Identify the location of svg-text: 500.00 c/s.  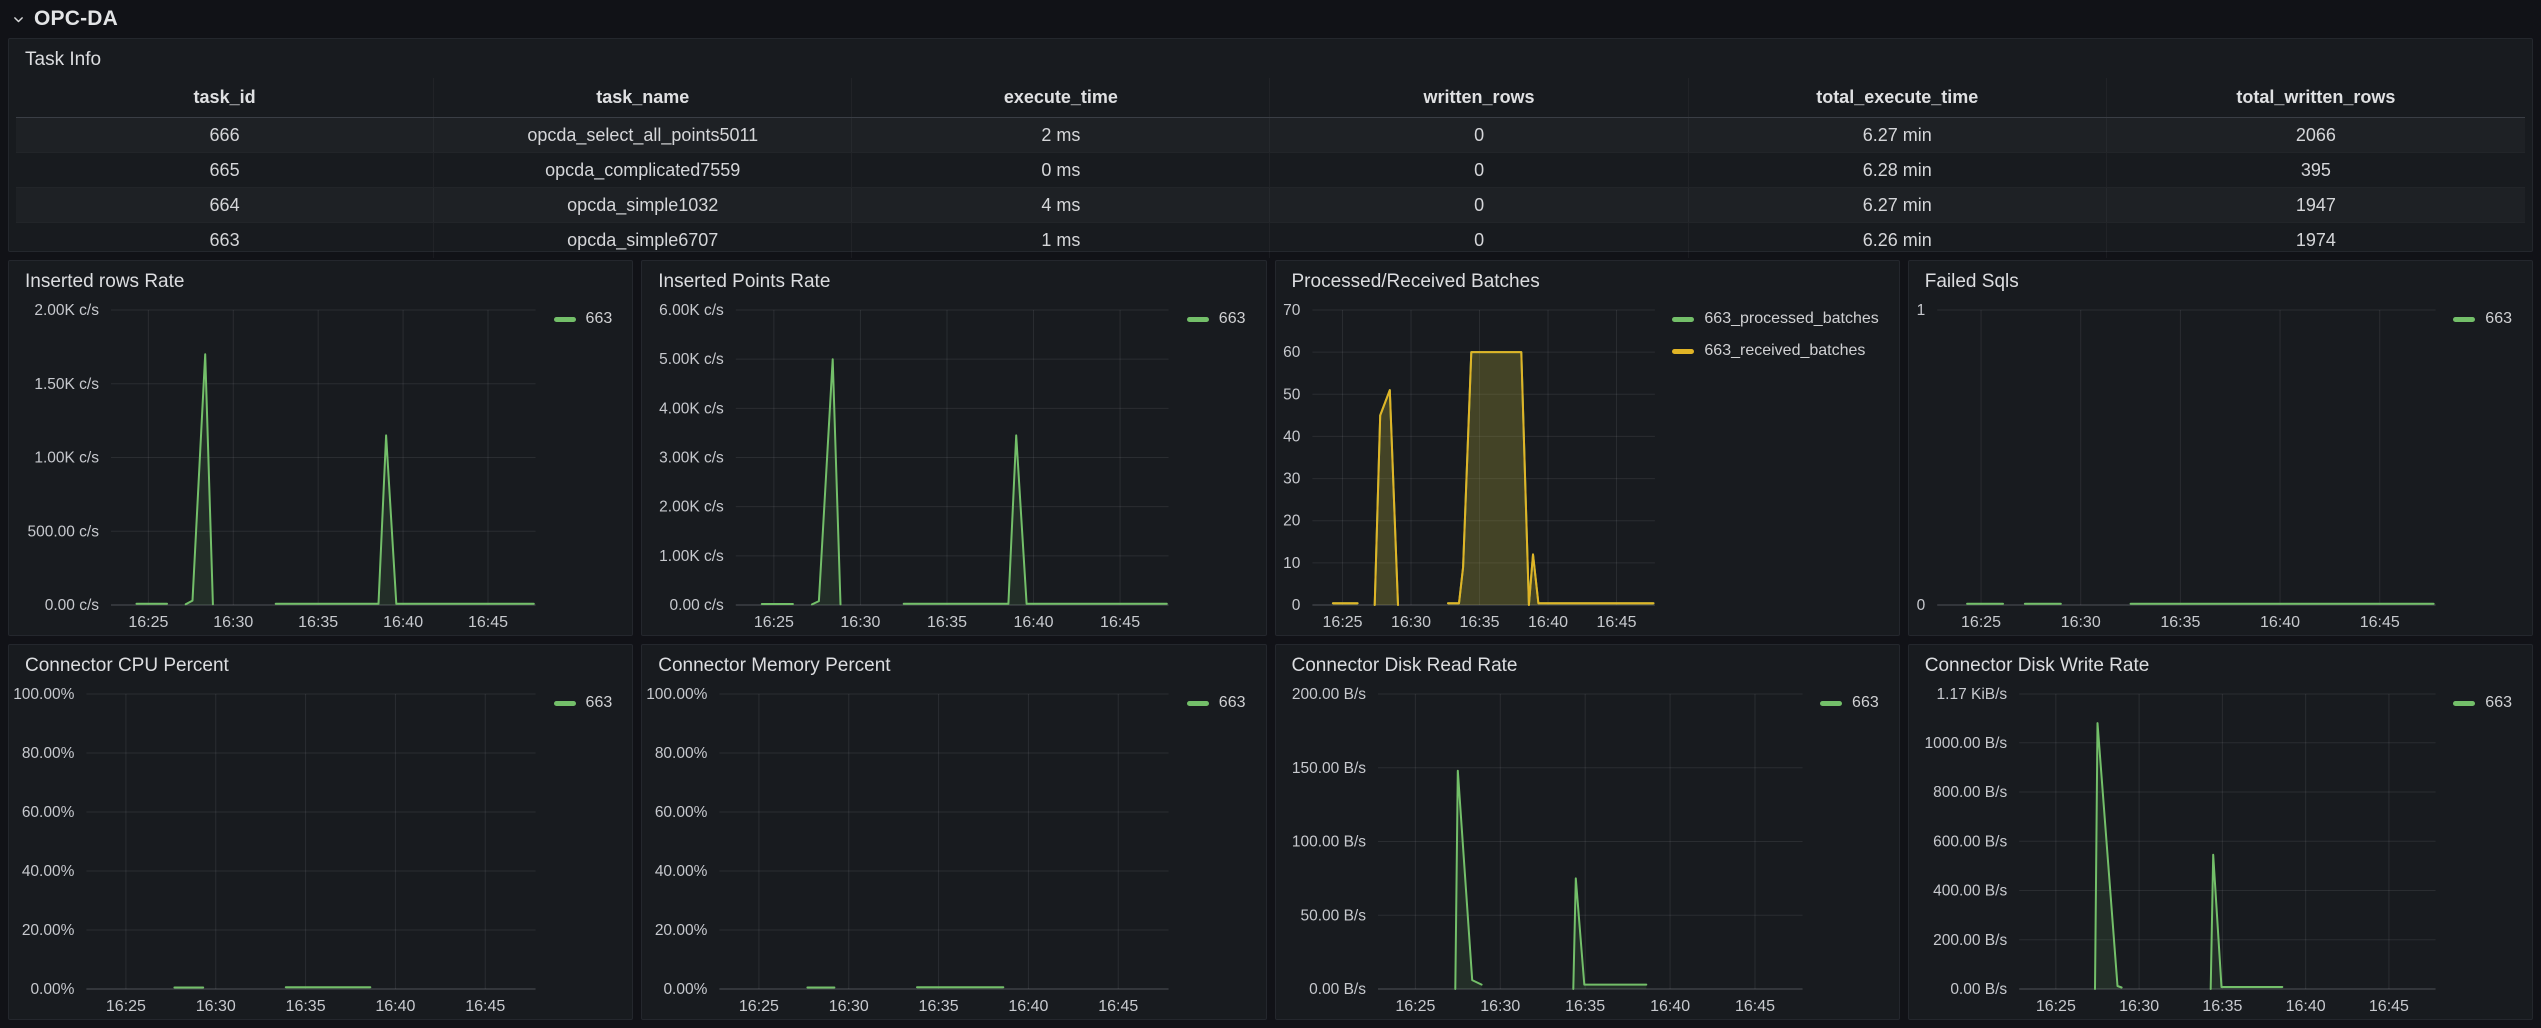
(63, 531).